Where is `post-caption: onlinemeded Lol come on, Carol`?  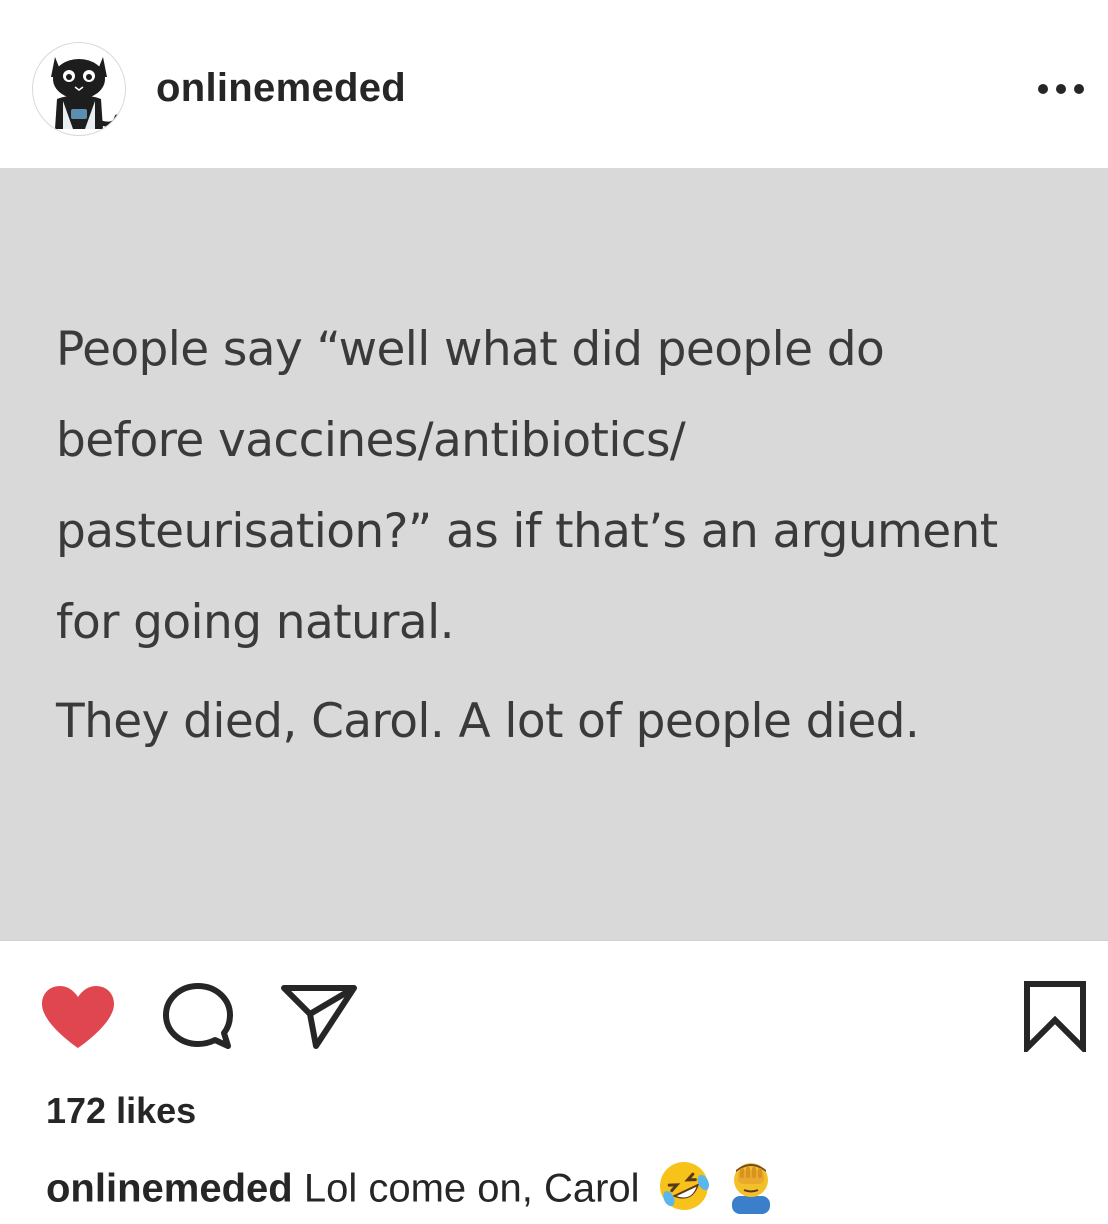 post-caption: onlinemeded Lol come on, Carol is located at coordinates (411, 1191).